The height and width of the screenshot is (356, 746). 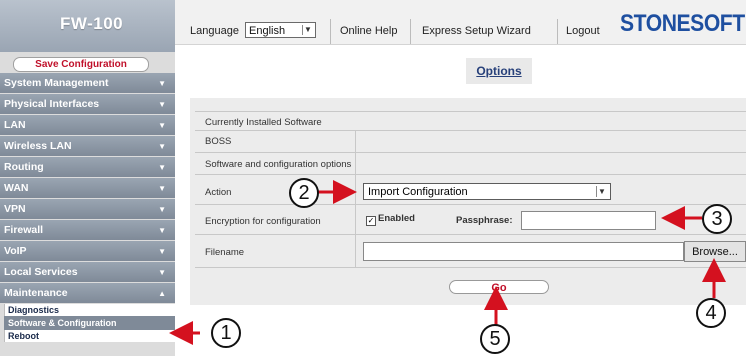 What do you see at coordinates (15, 251) in the screenshot?
I see `sidebar-item-label: VoIP` at bounding box center [15, 251].